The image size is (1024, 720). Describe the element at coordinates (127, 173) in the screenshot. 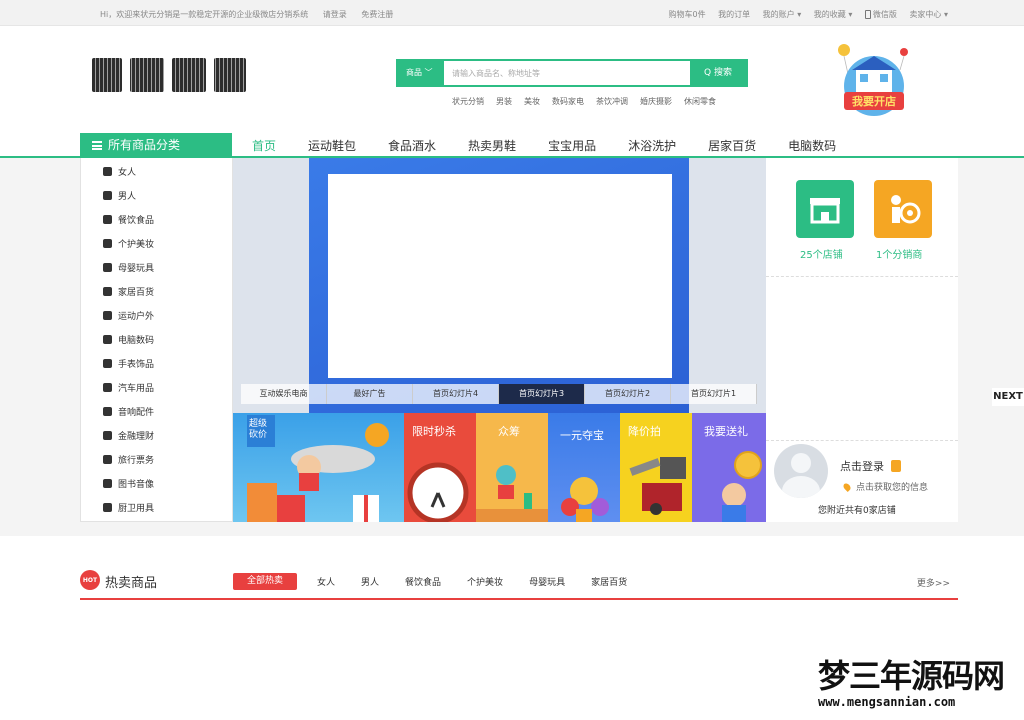

I see `sidebar-item-label: 女人` at that location.